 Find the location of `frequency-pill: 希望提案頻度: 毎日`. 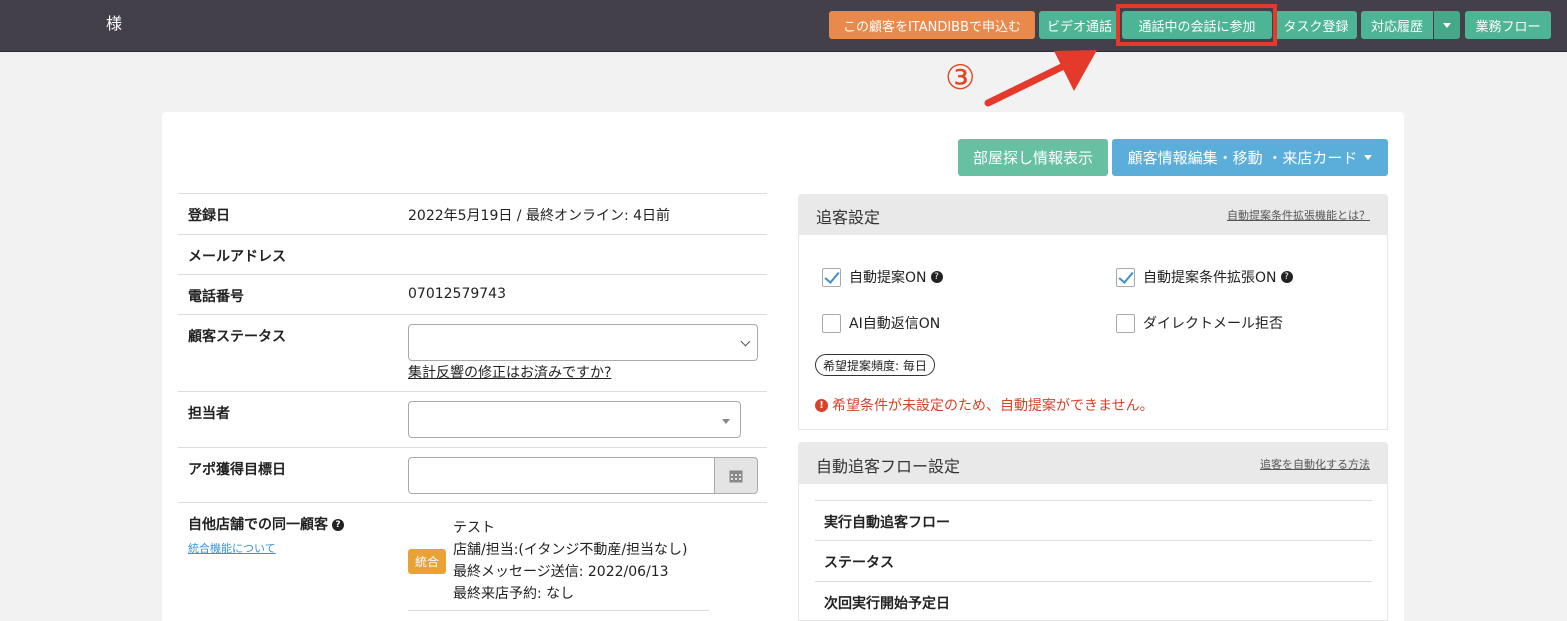

frequency-pill: 希望提案頻度: 毎日 is located at coordinates (875, 365).